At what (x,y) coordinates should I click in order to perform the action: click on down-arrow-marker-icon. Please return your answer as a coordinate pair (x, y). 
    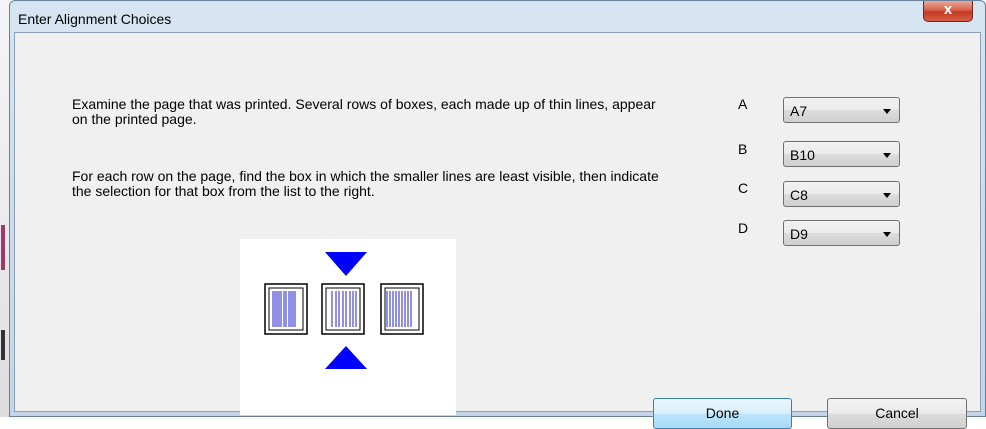
    Looking at the image, I should click on (346, 264).